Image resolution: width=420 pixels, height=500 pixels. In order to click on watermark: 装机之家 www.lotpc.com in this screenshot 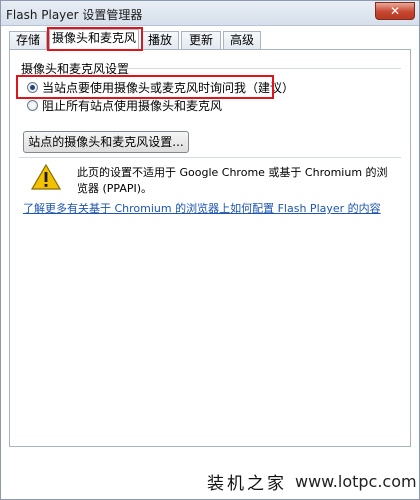, I will do `click(312, 481)`.